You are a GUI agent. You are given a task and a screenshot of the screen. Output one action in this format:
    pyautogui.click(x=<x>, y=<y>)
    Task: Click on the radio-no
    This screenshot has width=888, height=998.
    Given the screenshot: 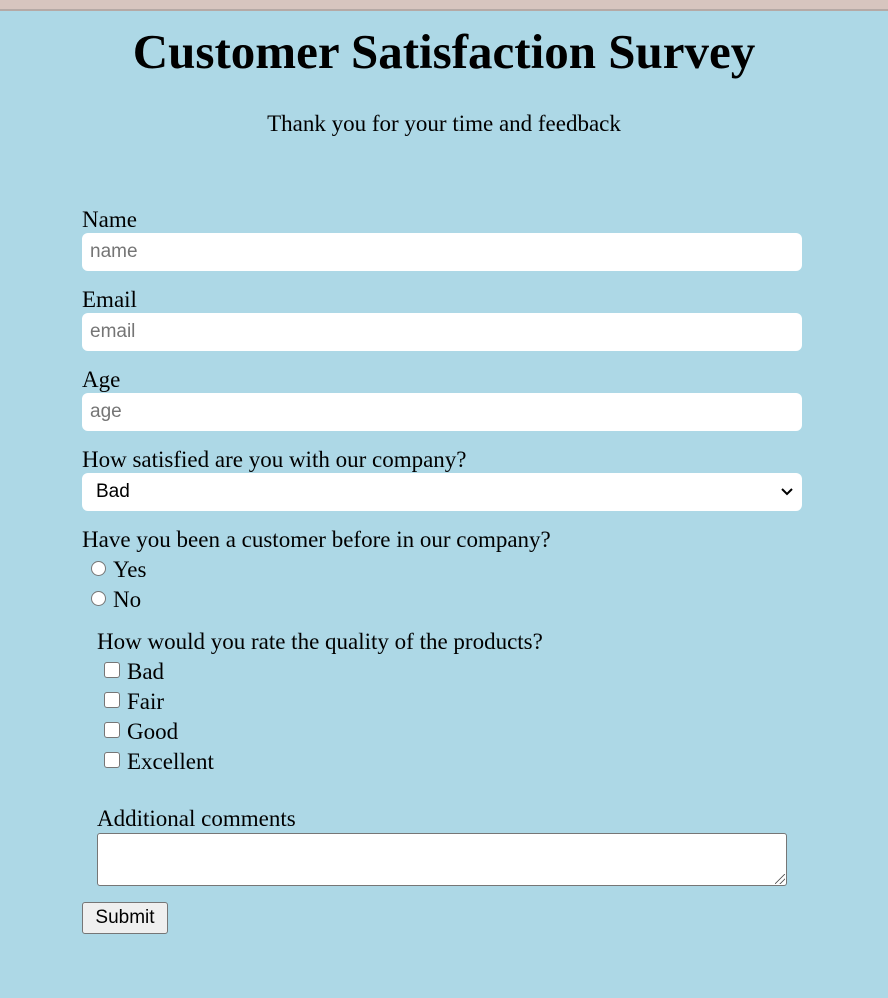 What is the action you would take?
    pyautogui.click(x=98, y=598)
    